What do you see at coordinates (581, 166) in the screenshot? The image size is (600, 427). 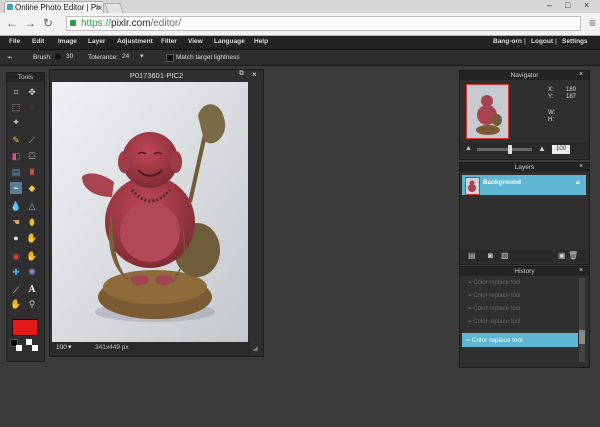 I see `close-layers-icon: ×` at bounding box center [581, 166].